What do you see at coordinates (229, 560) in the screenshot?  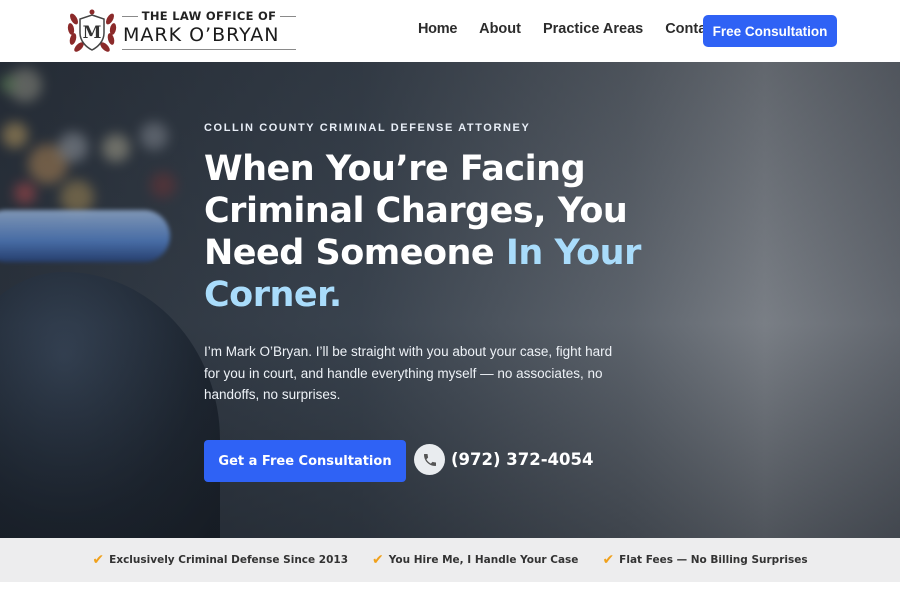 I see `trust-label: Exclusively Criminal Defense Since 2013` at bounding box center [229, 560].